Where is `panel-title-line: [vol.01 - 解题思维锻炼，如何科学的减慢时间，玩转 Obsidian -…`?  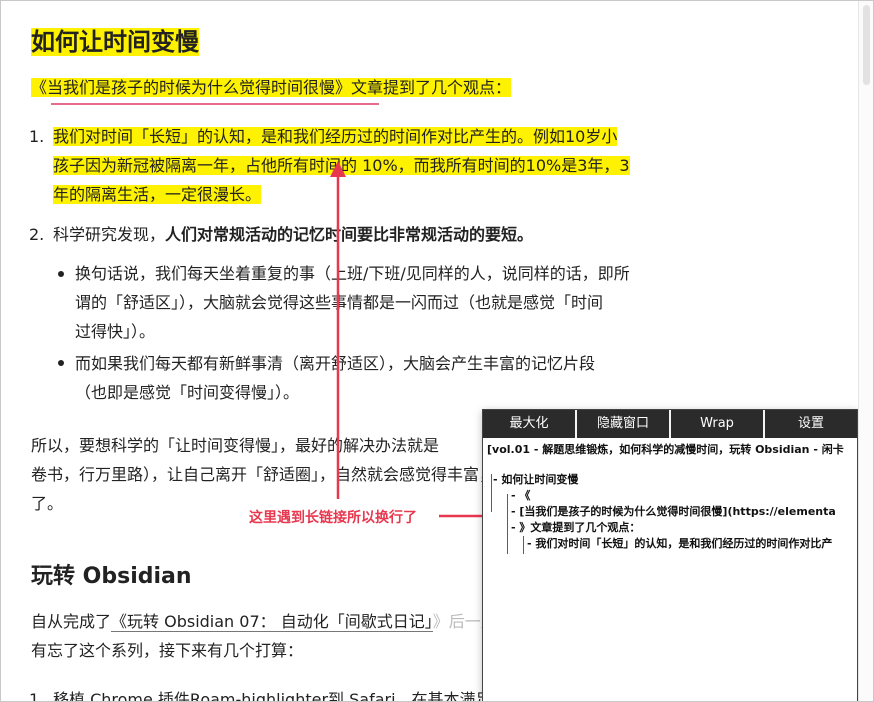 panel-title-line: [vol.01 - 解题思维锻炼，如何科学的减慢时间，玩转 Obsidian -… is located at coordinates (665, 449).